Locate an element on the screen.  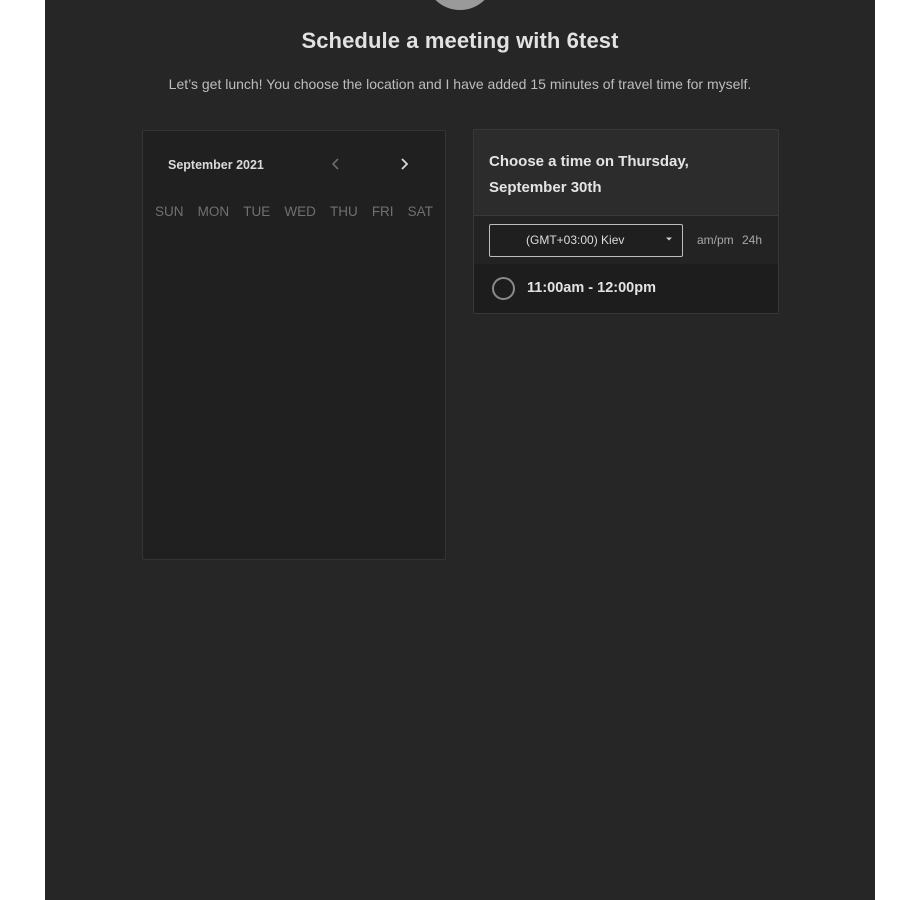
previous-month-button is located at coordinates (336, 164).